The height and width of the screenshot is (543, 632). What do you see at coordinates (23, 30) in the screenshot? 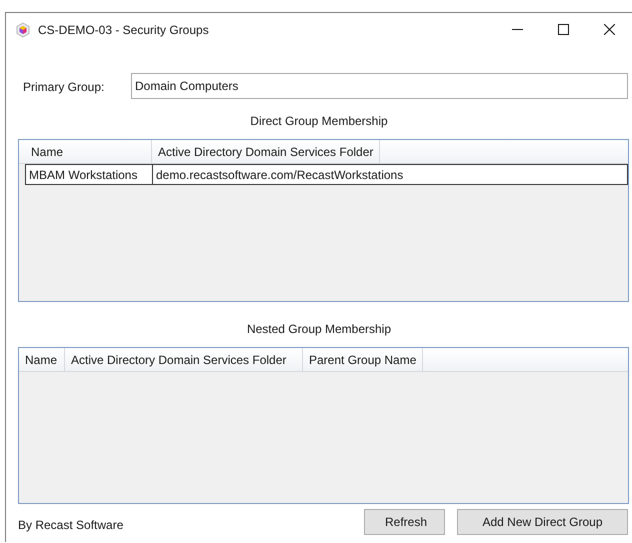
I see `app-logo-icon` at bounding box center [23, 30].